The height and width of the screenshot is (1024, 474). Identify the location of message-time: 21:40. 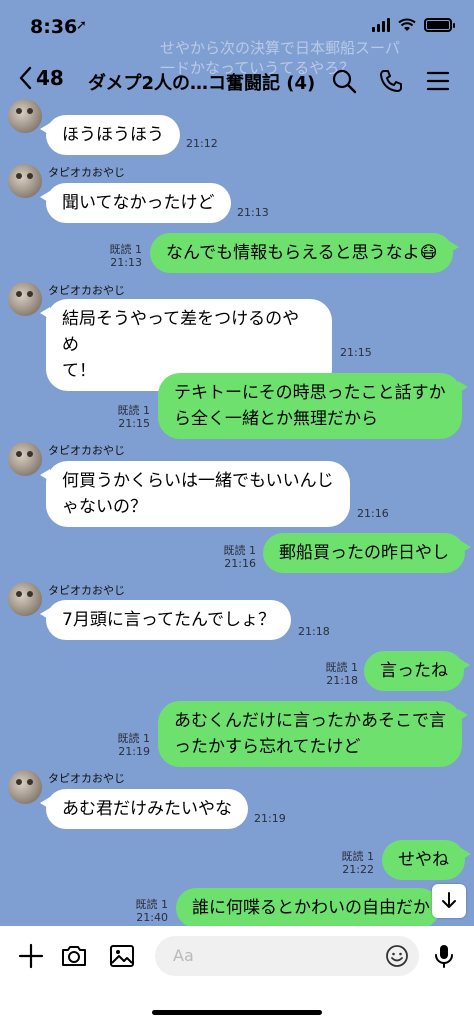
(152, 917).